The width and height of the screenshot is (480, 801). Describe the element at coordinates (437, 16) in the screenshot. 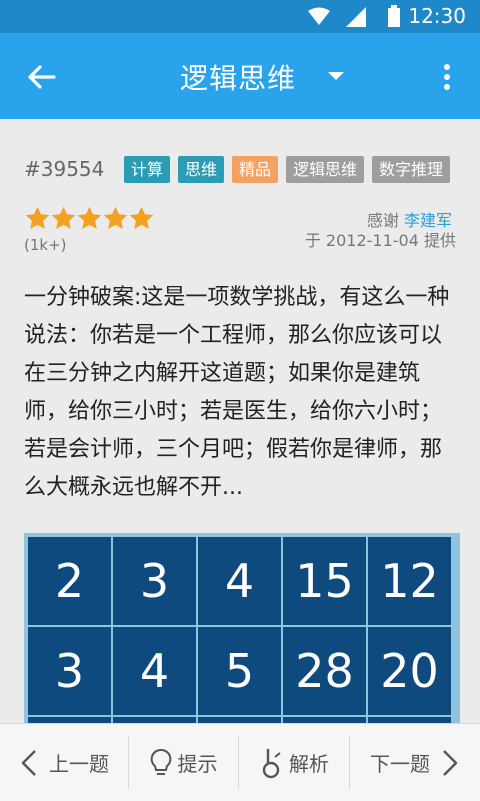

I see `clock: 12:30` at that location.